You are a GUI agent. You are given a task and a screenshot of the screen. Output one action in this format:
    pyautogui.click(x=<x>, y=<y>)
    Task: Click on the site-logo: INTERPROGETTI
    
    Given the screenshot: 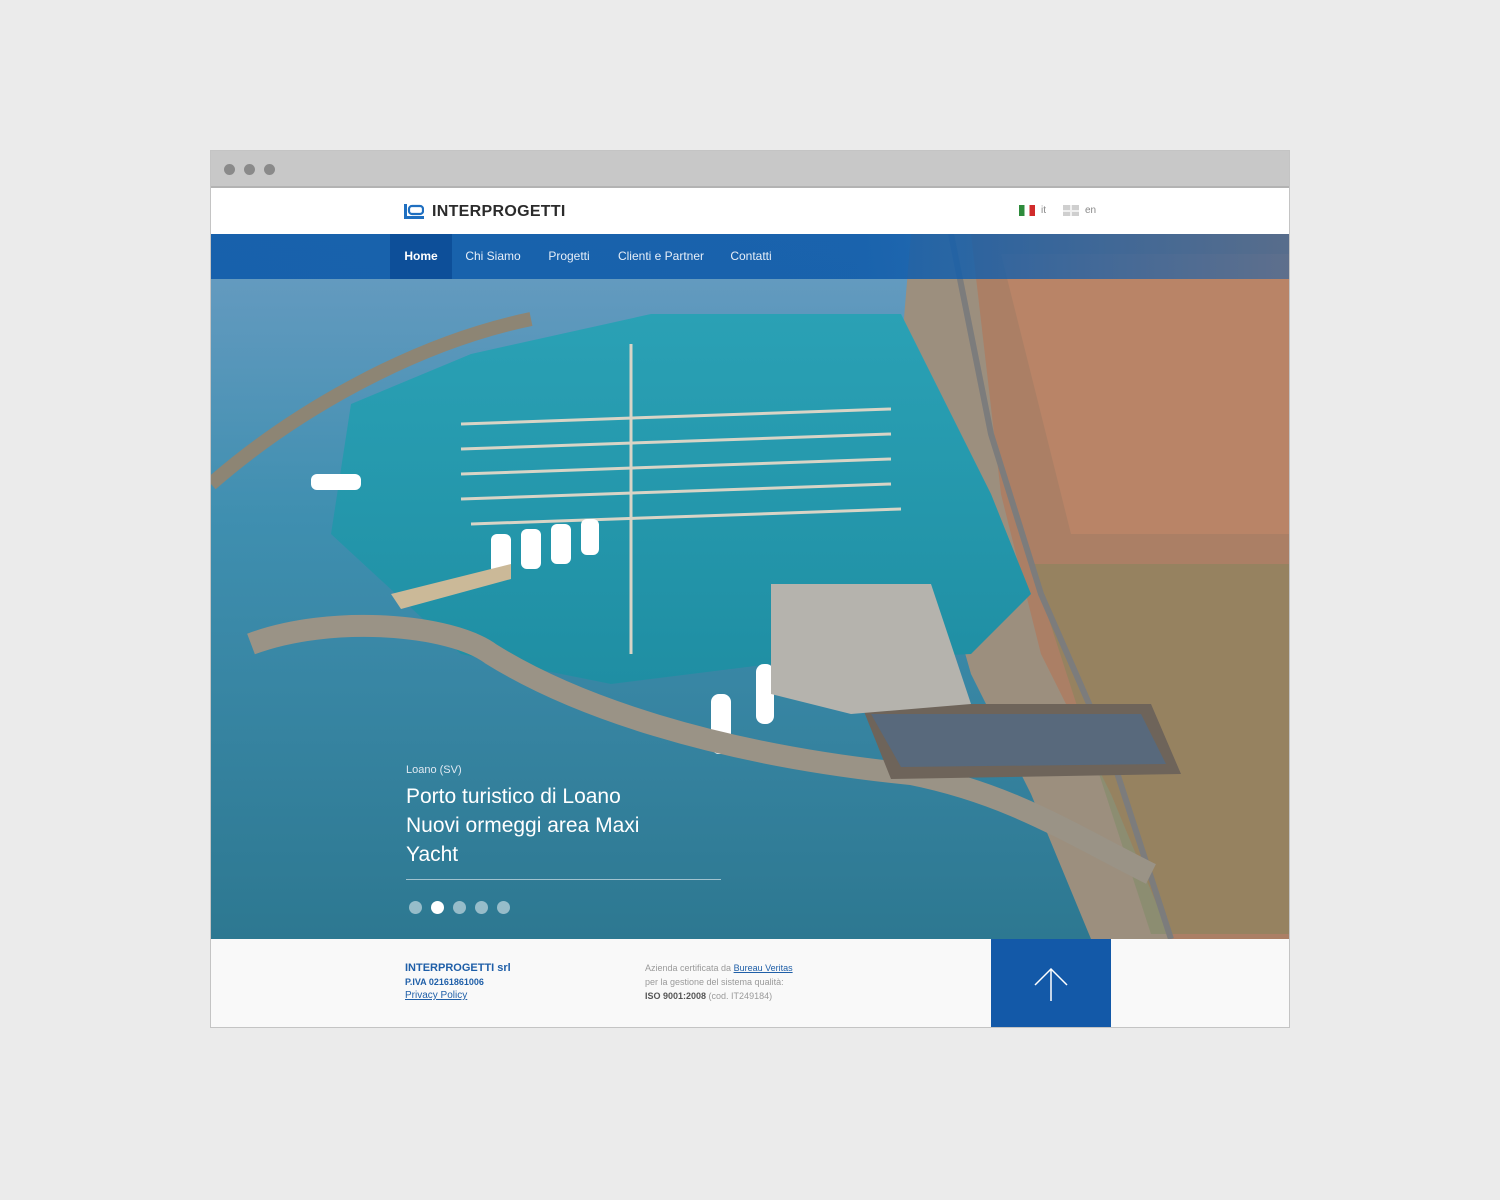 What is the action you would take?
    pyautogui.click(x=485, y=212)
    